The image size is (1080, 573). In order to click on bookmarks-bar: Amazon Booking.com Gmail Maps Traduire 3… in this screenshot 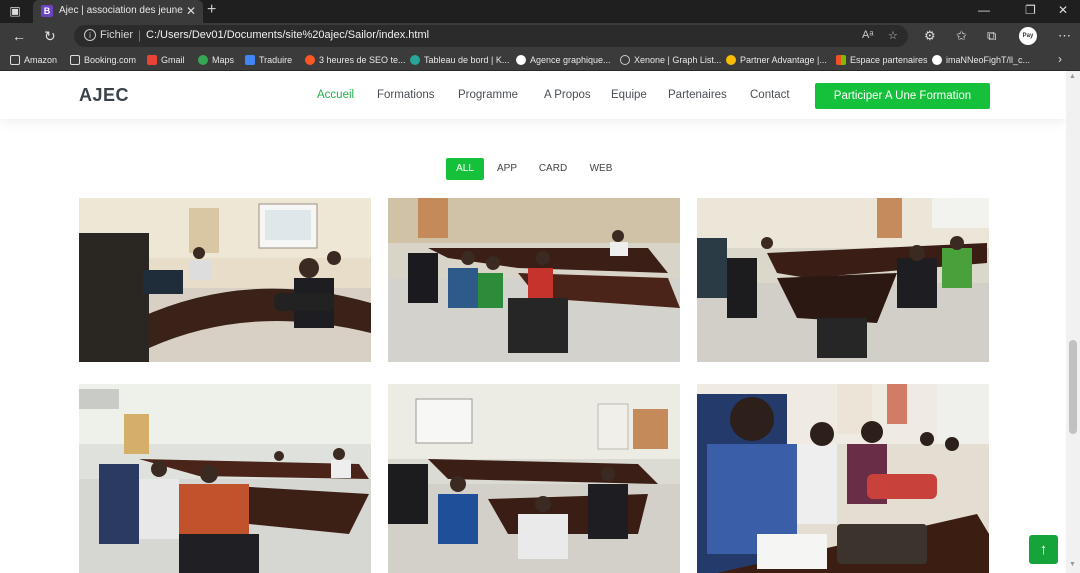, I will do `click(540, 60)`.